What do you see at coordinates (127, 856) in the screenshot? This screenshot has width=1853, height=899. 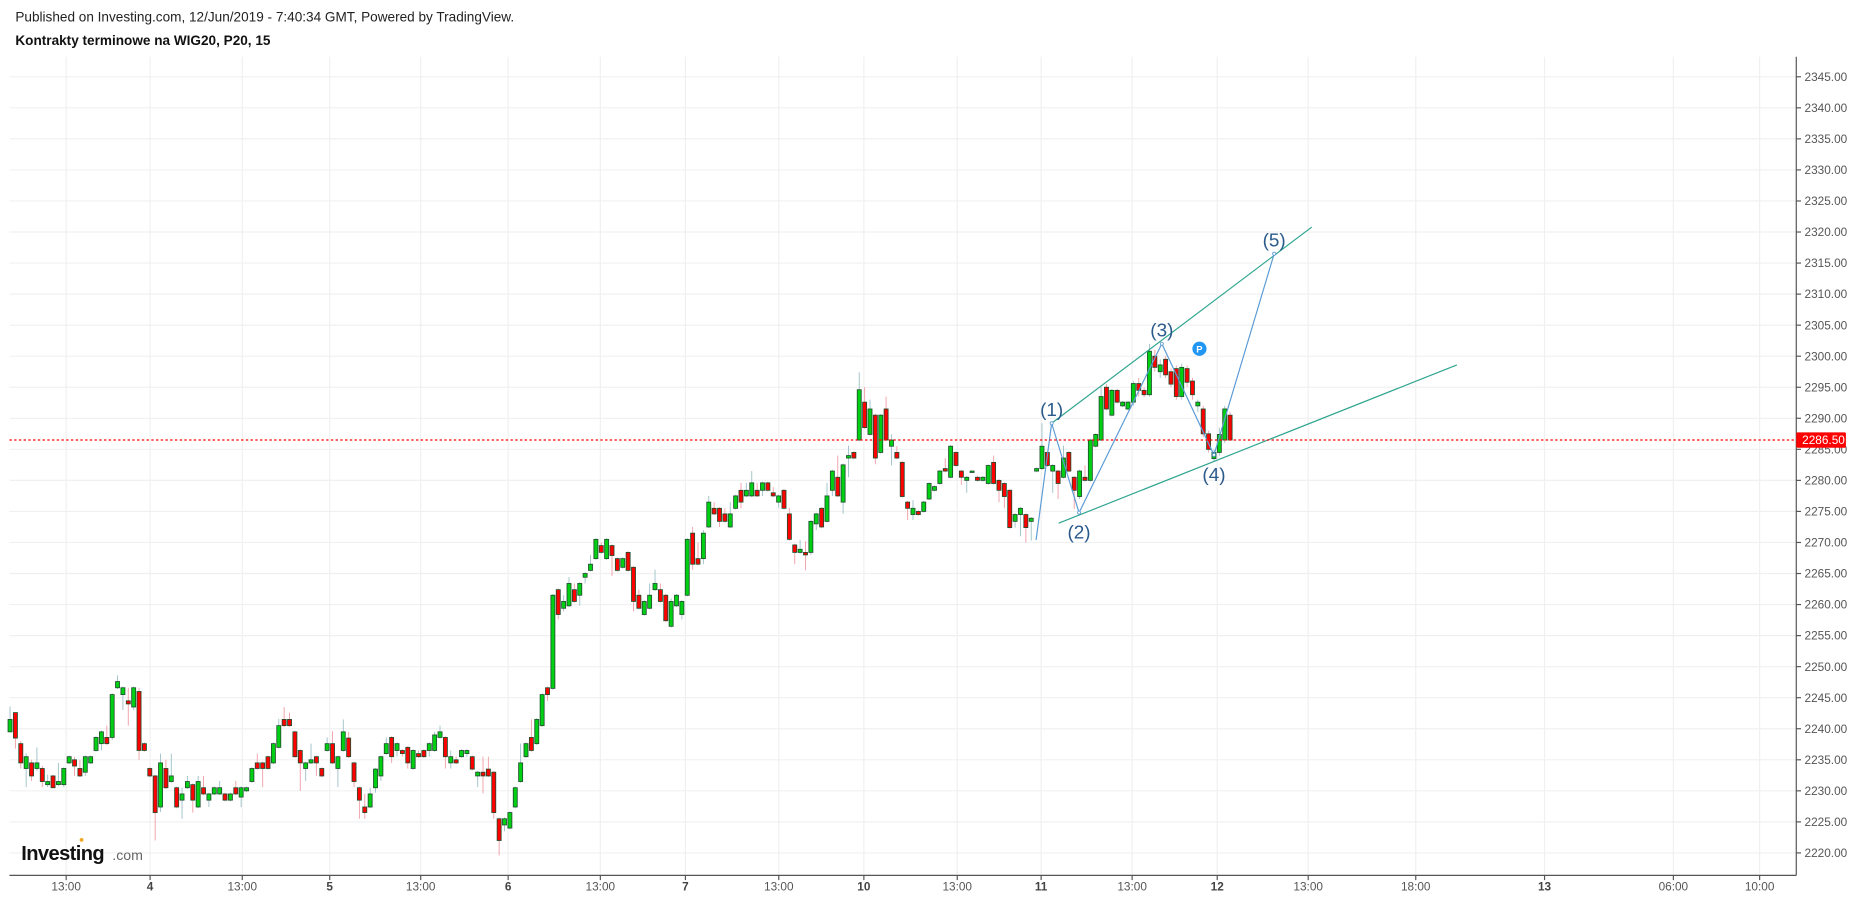 I see `logo-suffix: .com` at bounding box center [127, 856].